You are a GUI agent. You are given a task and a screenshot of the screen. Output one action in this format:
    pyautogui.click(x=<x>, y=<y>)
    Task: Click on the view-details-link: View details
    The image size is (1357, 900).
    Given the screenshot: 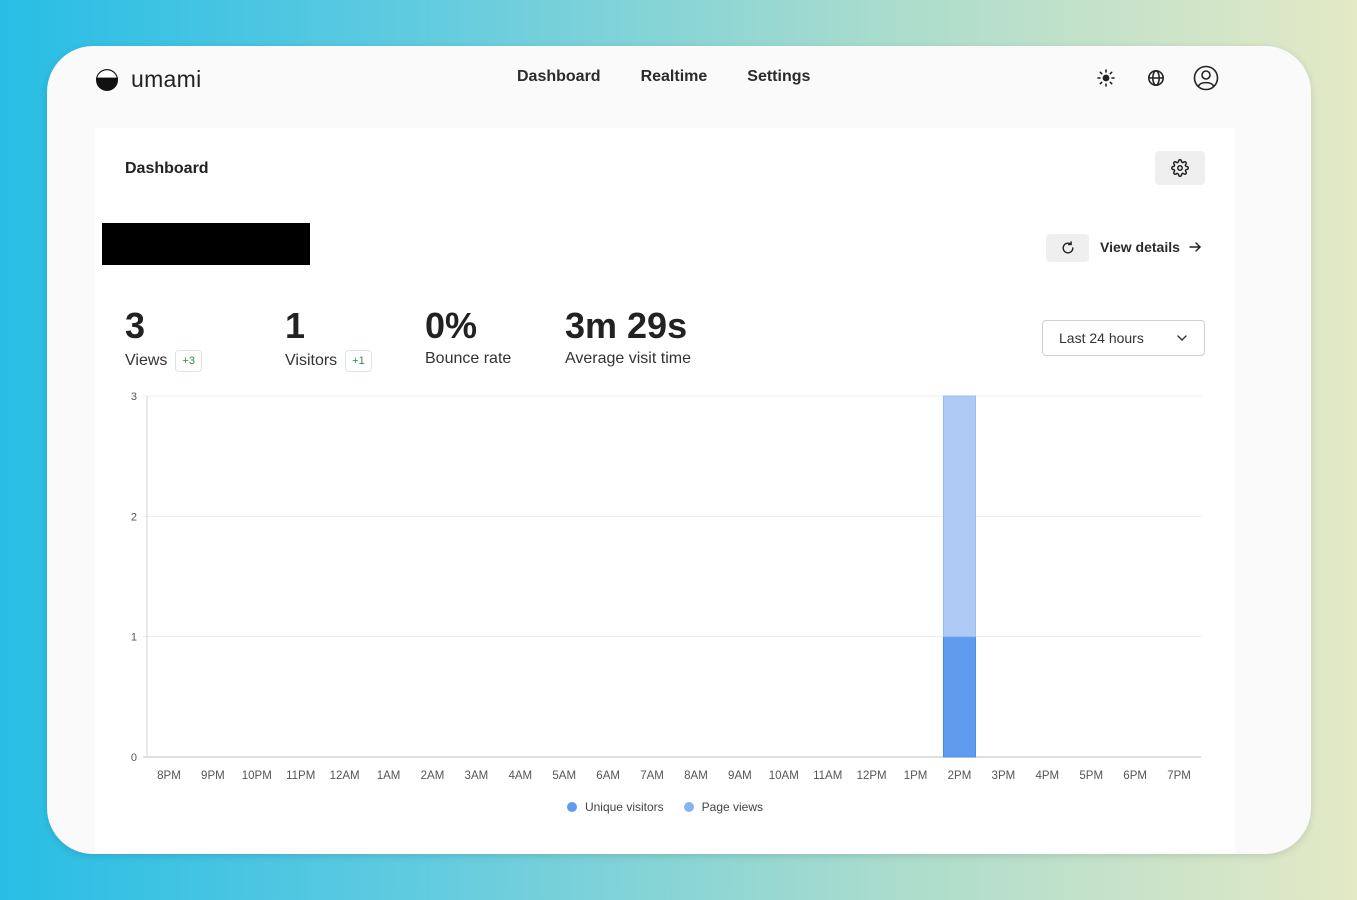 What is the action you would take?
    pyautogui.click(x=1151, y=247)
    